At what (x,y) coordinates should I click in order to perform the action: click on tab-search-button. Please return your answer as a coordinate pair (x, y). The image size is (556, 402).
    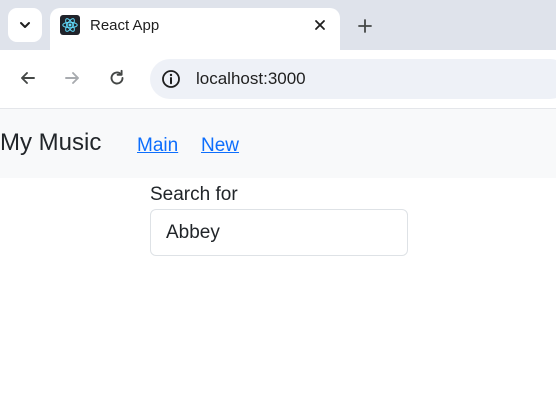
    Looking at the image, I should click on (25, 25).